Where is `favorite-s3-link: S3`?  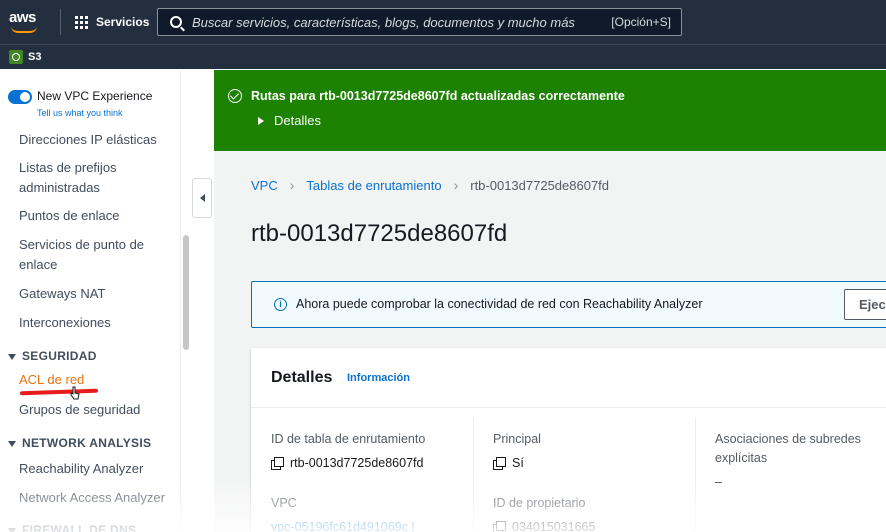 favorite-s3-link: S3 is located at coordinates (34, 57).